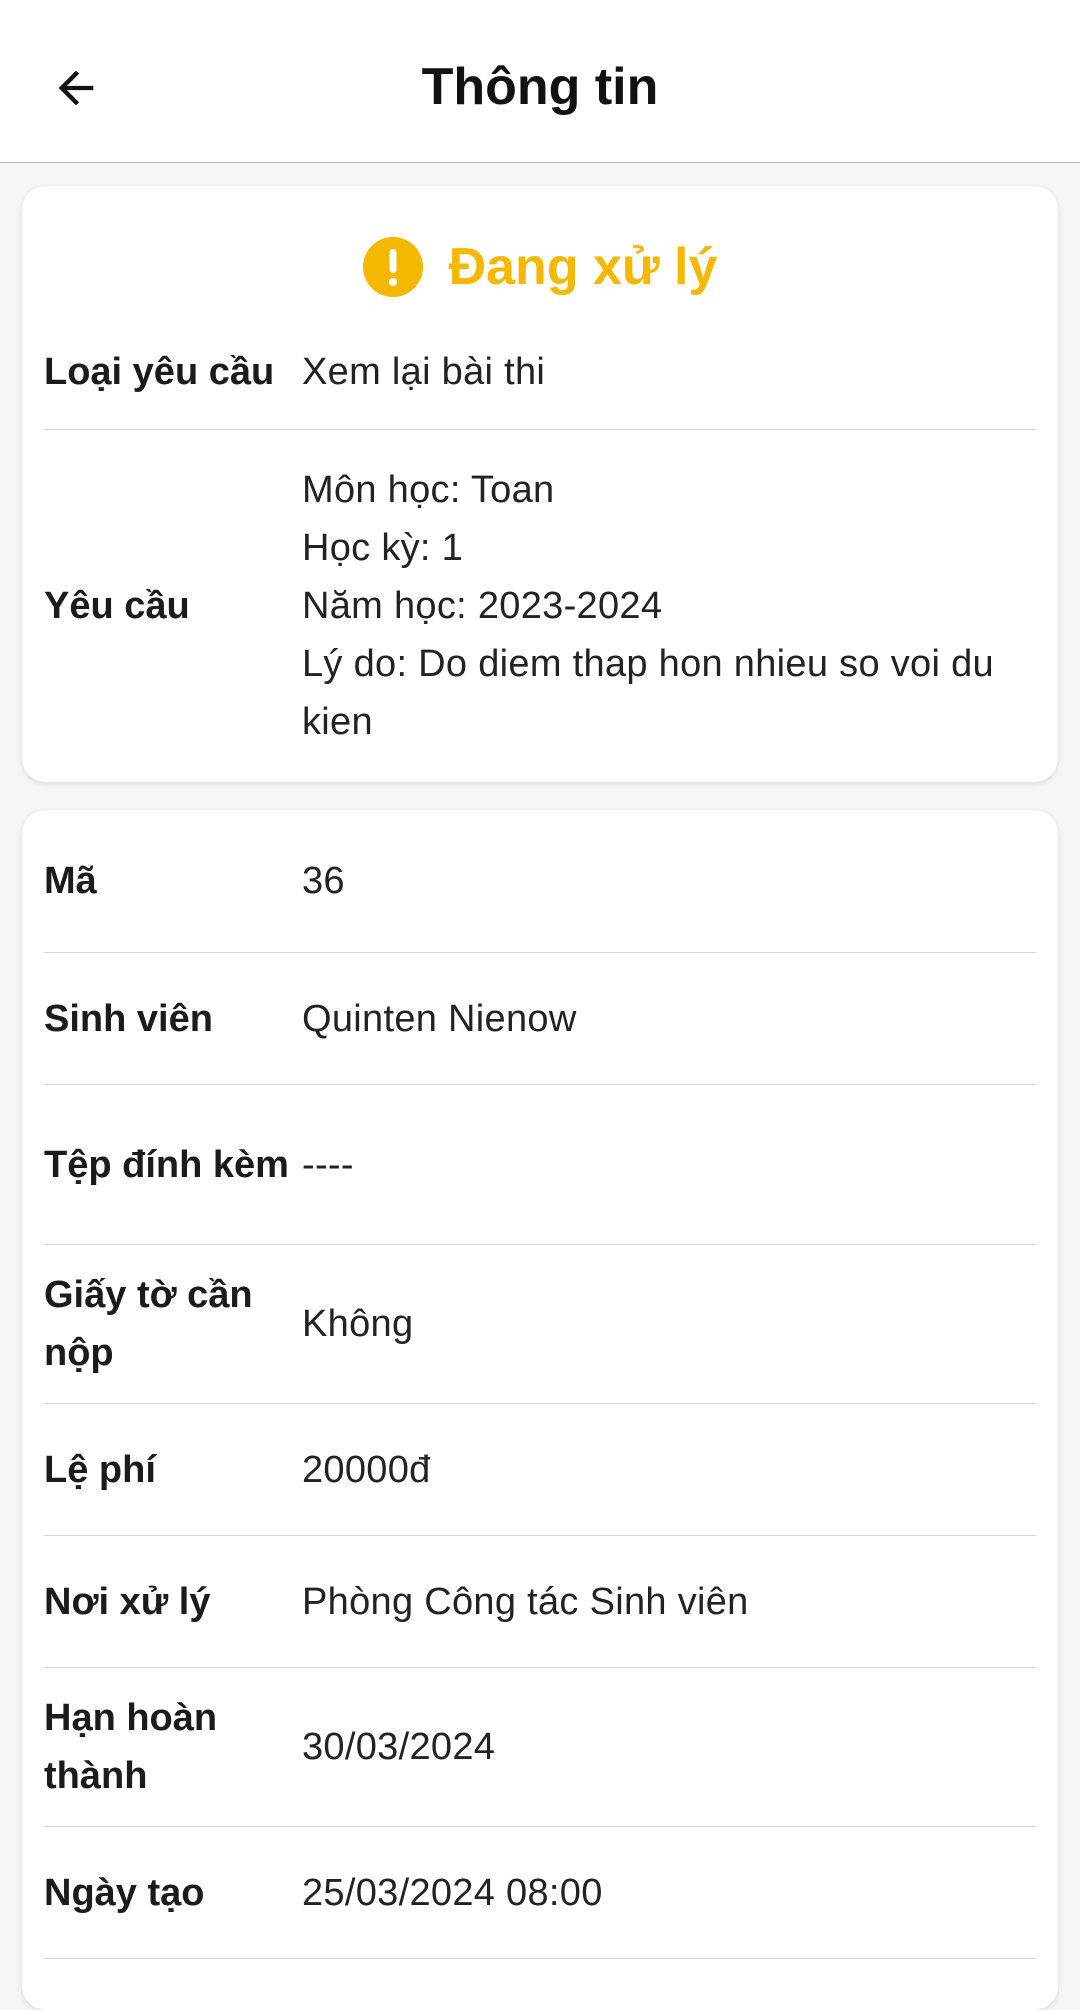 This screenshot has height=2010, width=1080. I want to click on detail-row-deadline: Hạn hoàn thành 30/03/2024, so click(540, 1747).